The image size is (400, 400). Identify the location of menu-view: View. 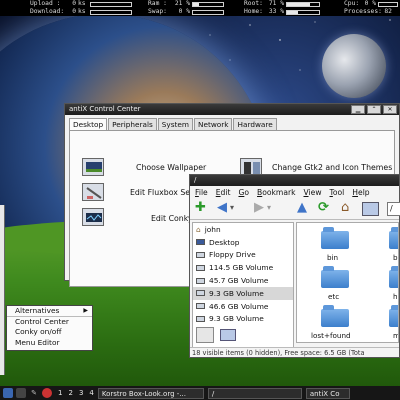
(313, 192).